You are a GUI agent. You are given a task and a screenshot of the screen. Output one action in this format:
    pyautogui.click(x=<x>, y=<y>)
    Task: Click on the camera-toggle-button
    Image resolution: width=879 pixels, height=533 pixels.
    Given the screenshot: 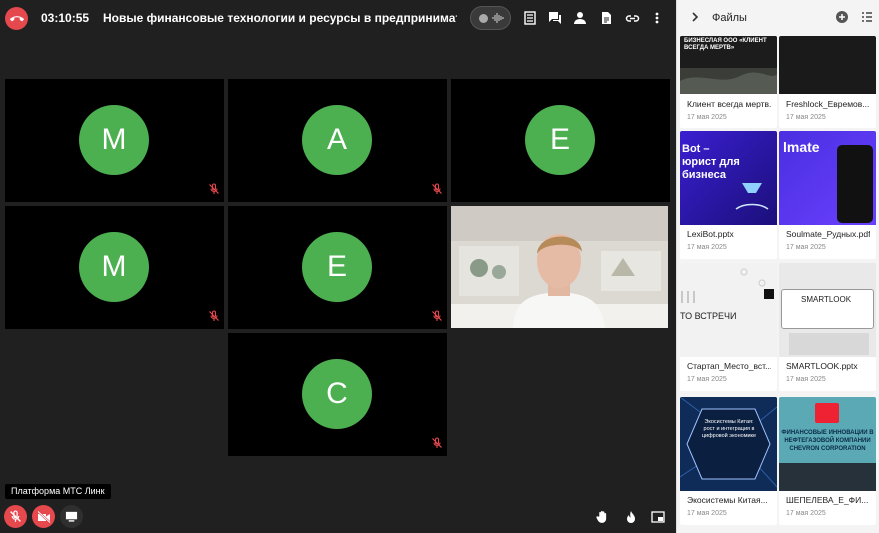 What is the action you would take?
    pyautogui.click(x=43, y=516)
    